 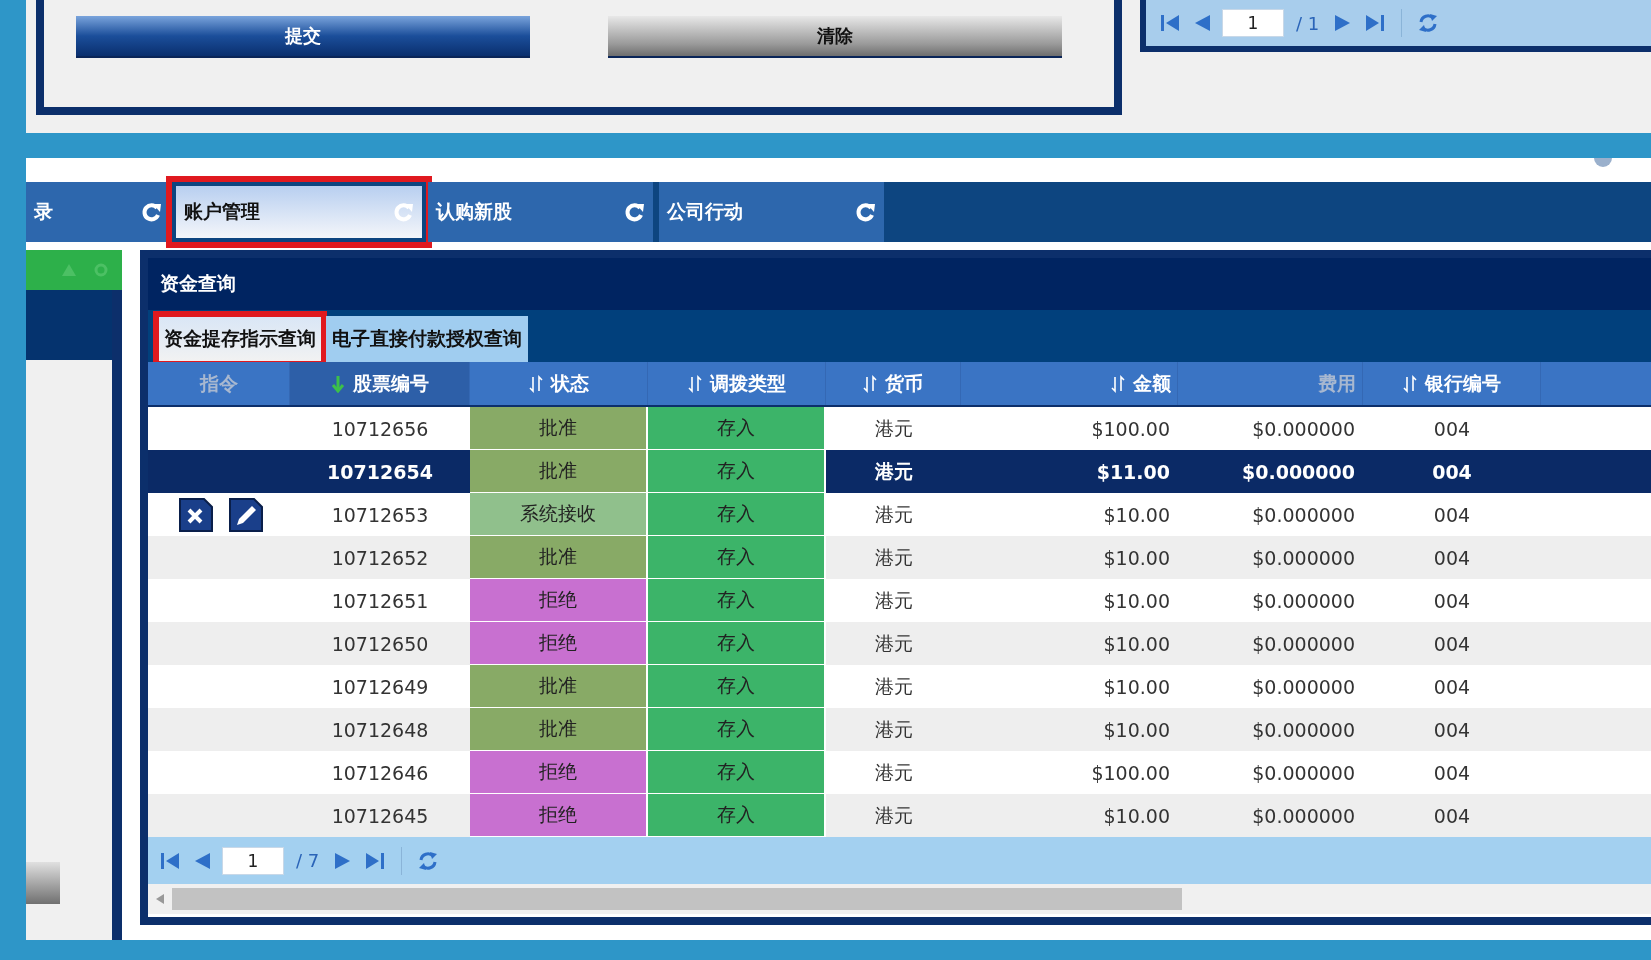 I want to click on tab-label: 录, so click(x=43, y=211).